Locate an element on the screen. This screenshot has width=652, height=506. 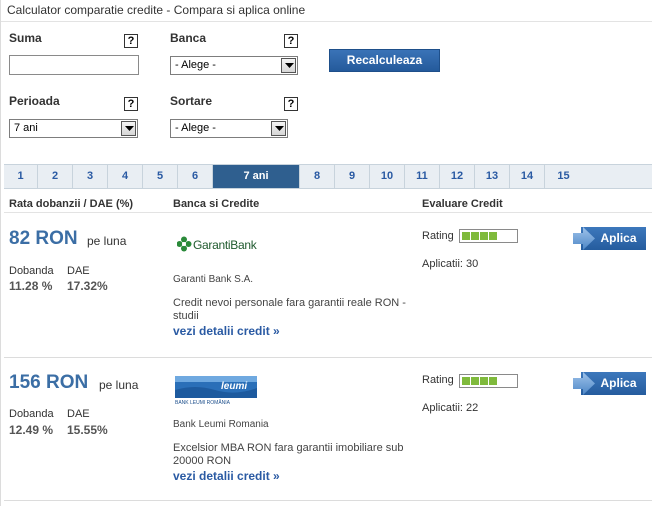
banca-label: Banca is located at coordinates (188, 38).